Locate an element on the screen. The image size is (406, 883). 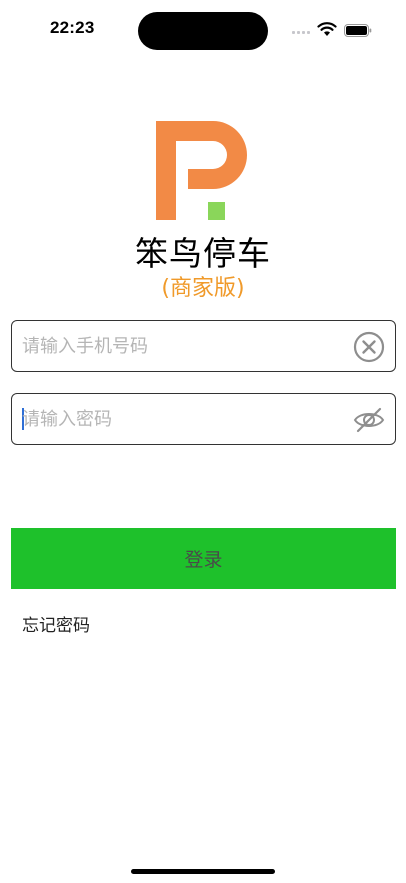
status-bar: 22:23 is located at coordinates (203, 30).